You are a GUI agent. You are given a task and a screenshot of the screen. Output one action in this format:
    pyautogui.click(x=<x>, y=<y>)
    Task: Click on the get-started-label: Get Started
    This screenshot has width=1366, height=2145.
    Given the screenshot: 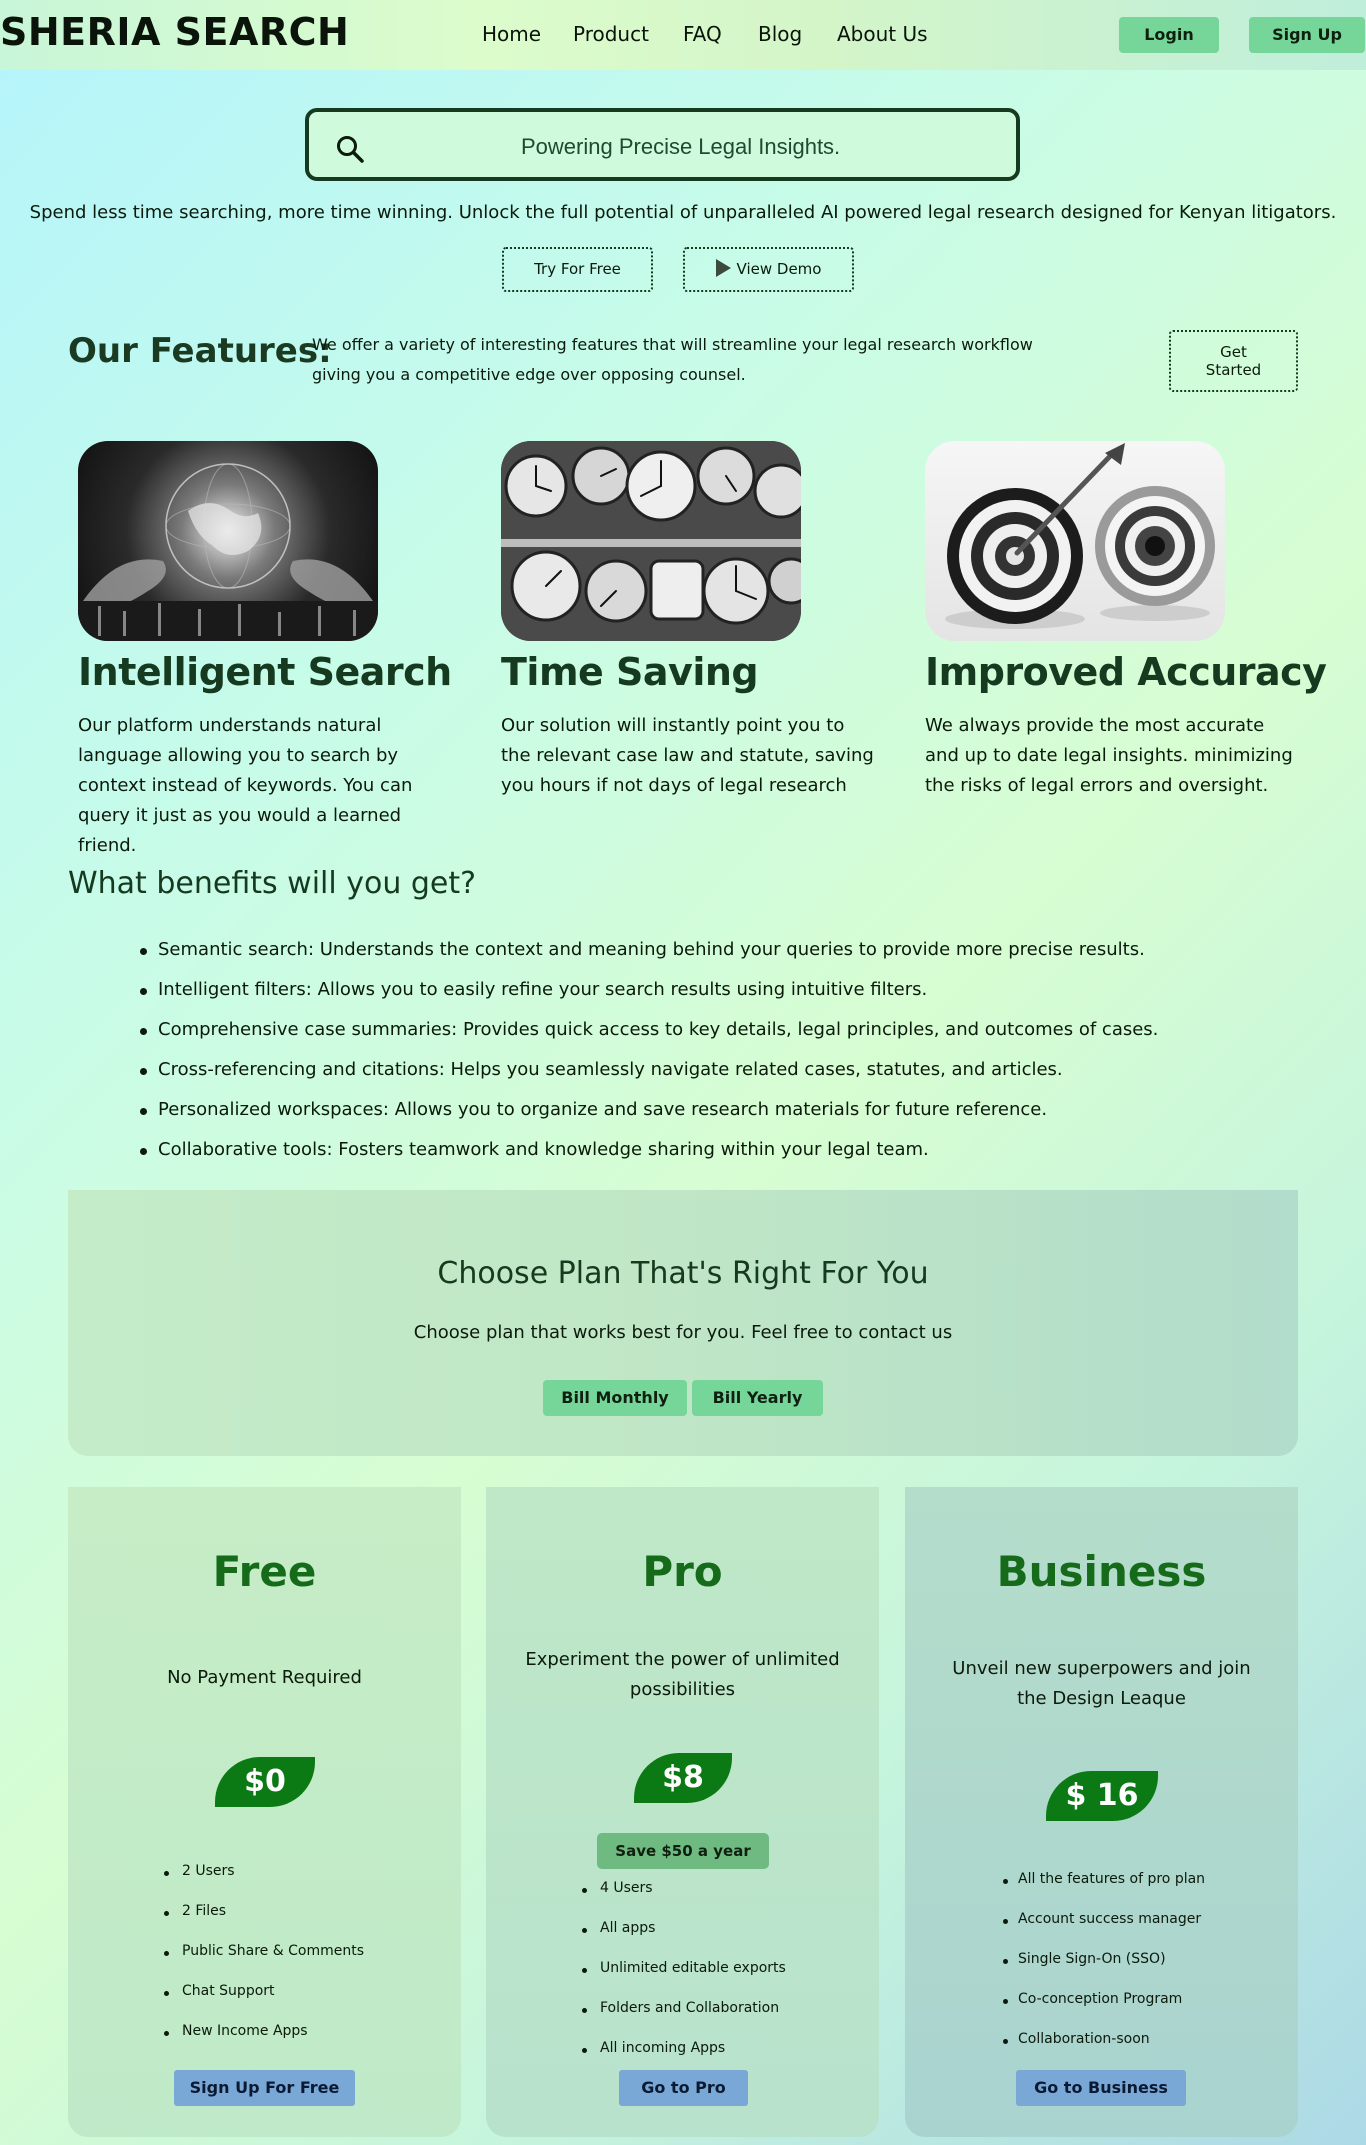 What is the action you would take?
    pyautogui.click(x=1233, y=361)
    